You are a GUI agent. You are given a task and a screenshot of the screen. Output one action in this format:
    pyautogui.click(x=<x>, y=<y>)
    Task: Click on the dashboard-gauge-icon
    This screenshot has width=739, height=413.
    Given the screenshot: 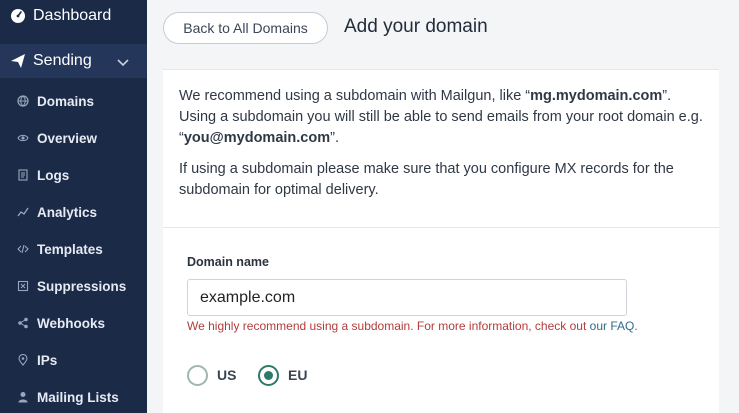 What is the action you would take?
    pyautogui.click(x=18, y=16)
    